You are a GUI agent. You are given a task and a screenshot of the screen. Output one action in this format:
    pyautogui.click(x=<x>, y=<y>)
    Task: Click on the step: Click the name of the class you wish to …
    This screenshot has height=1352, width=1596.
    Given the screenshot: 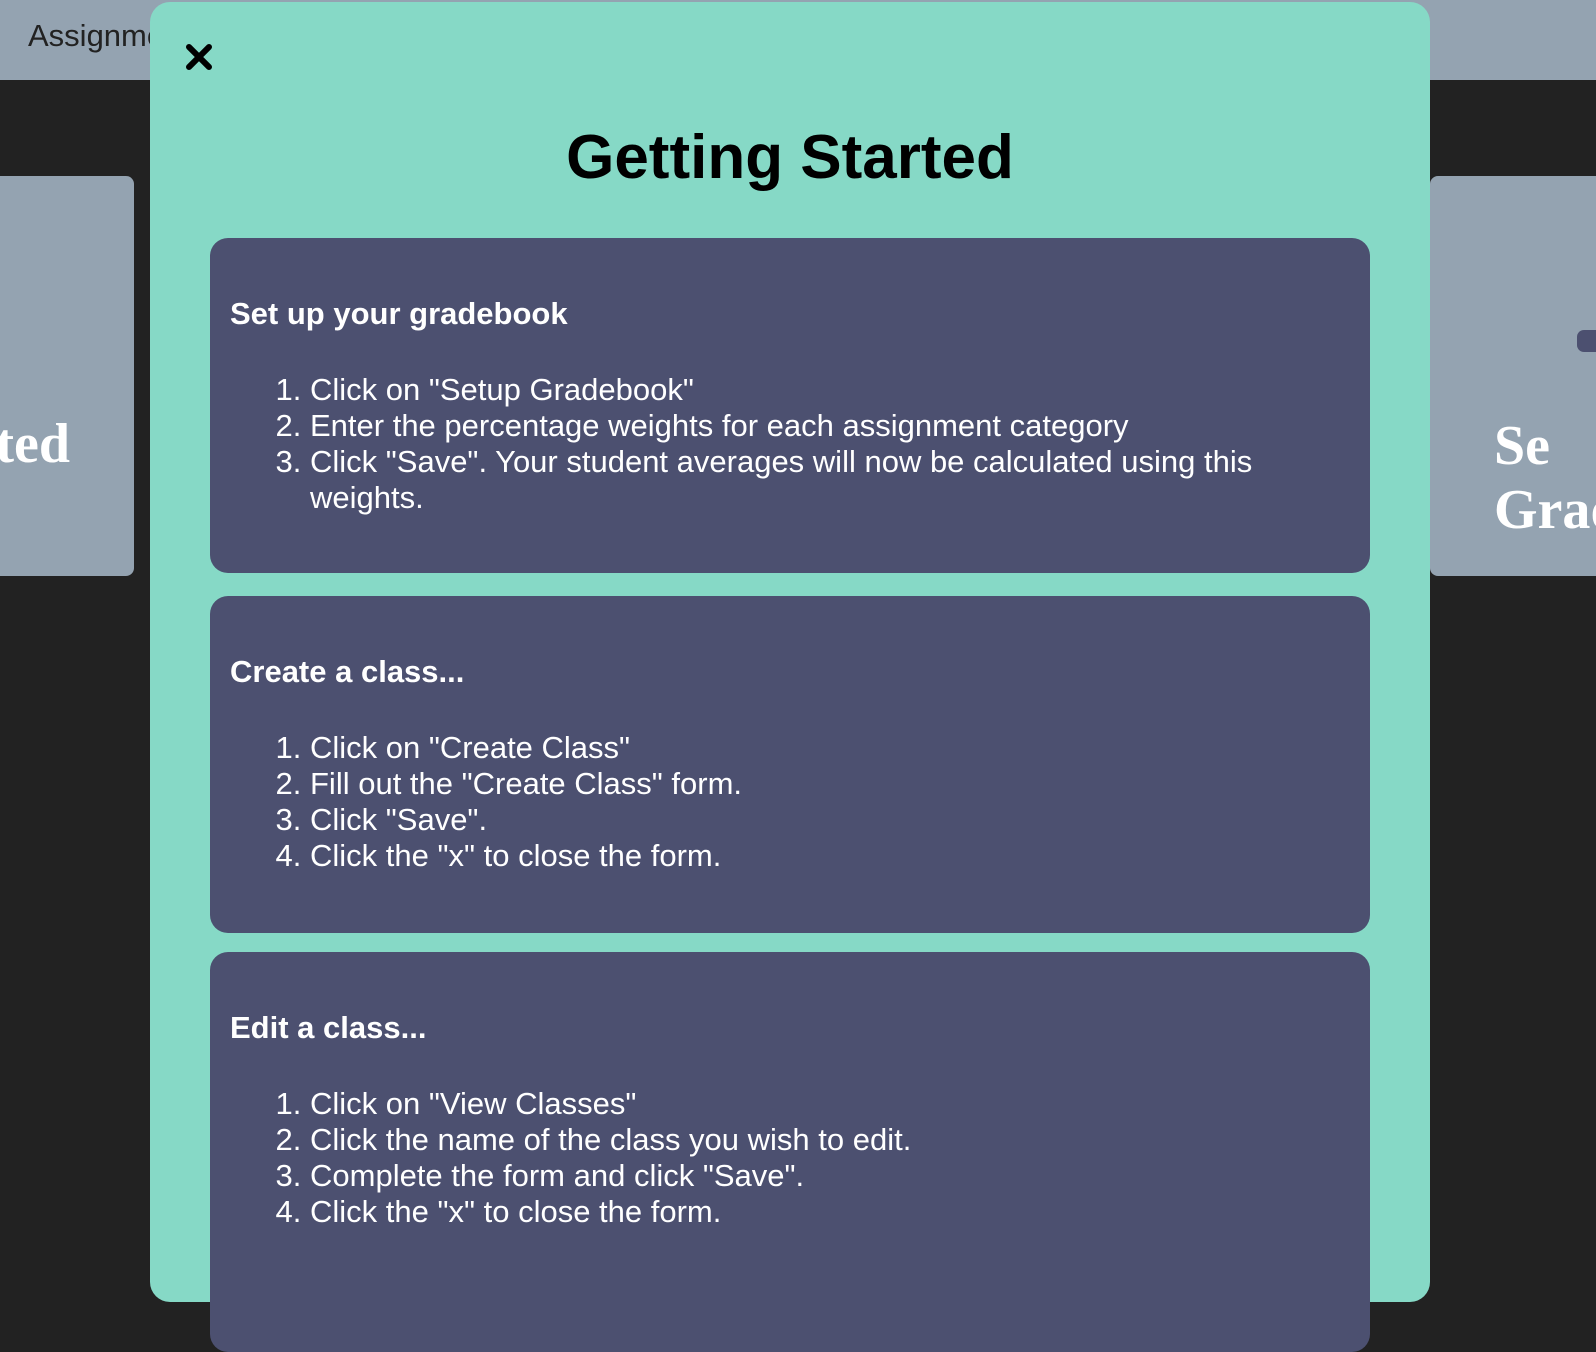 What is the action you would take?
    pyautogui.click(x=830, y=1140)
    